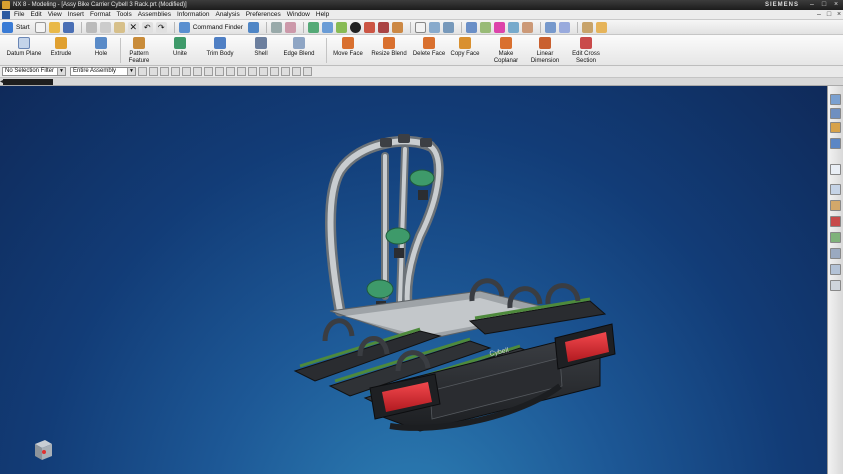 The image size is (843, 474). I want to click on view-triad-icon, so click(43, 450).